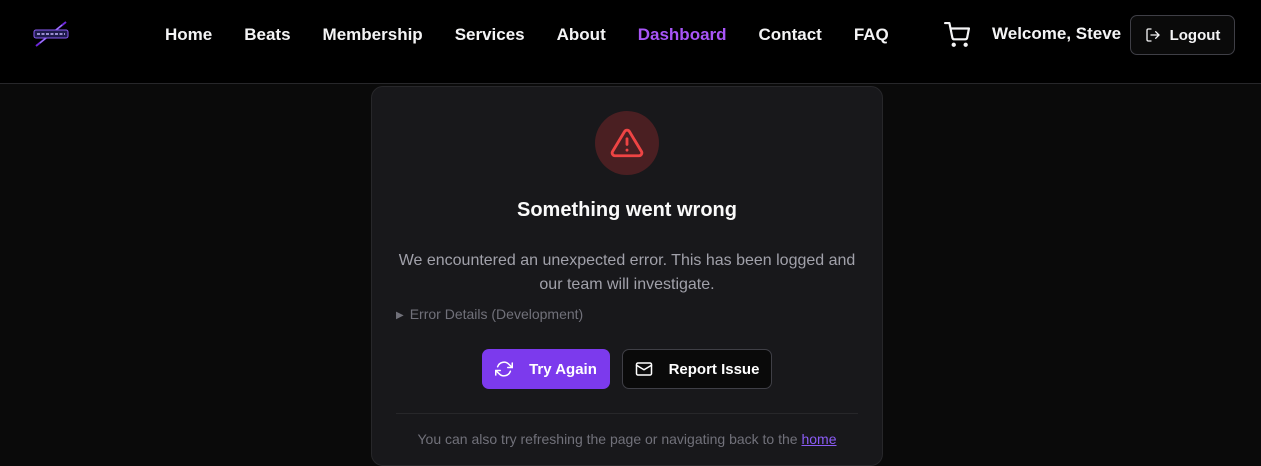 The height and width of the screenshot is (466, 1261). I want to click on disclosure-triangle-icon: ▶, so click(400, 315).